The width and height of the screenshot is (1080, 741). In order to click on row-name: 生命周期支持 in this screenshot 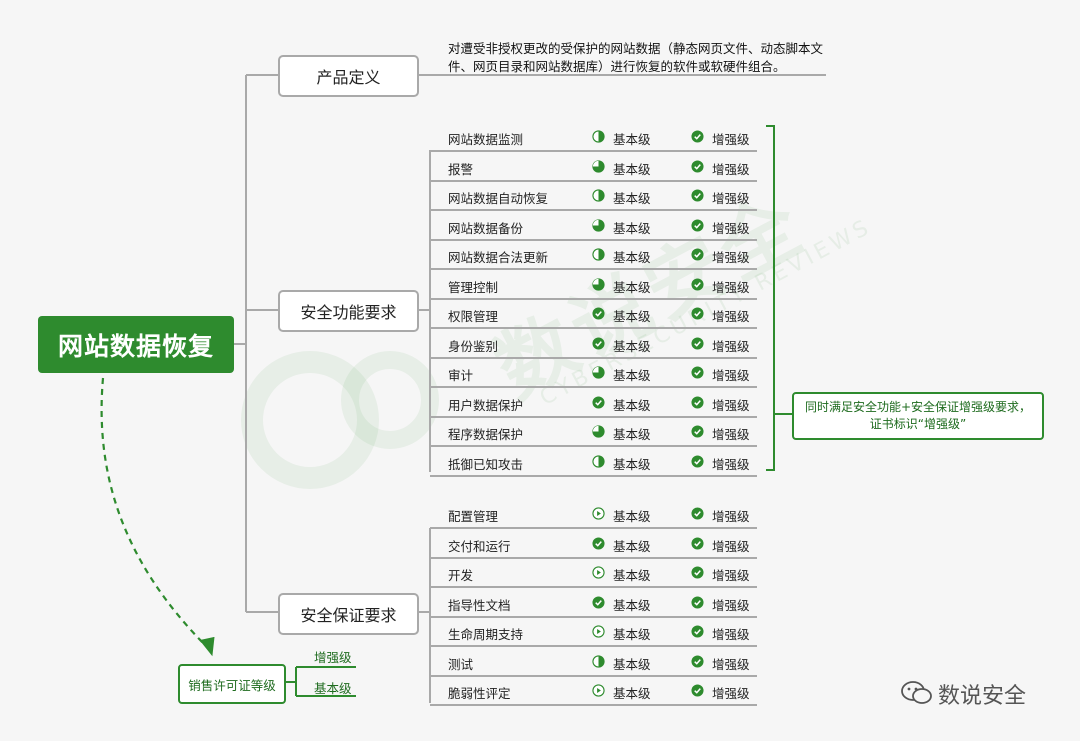, I will do `click(486, 634)`.